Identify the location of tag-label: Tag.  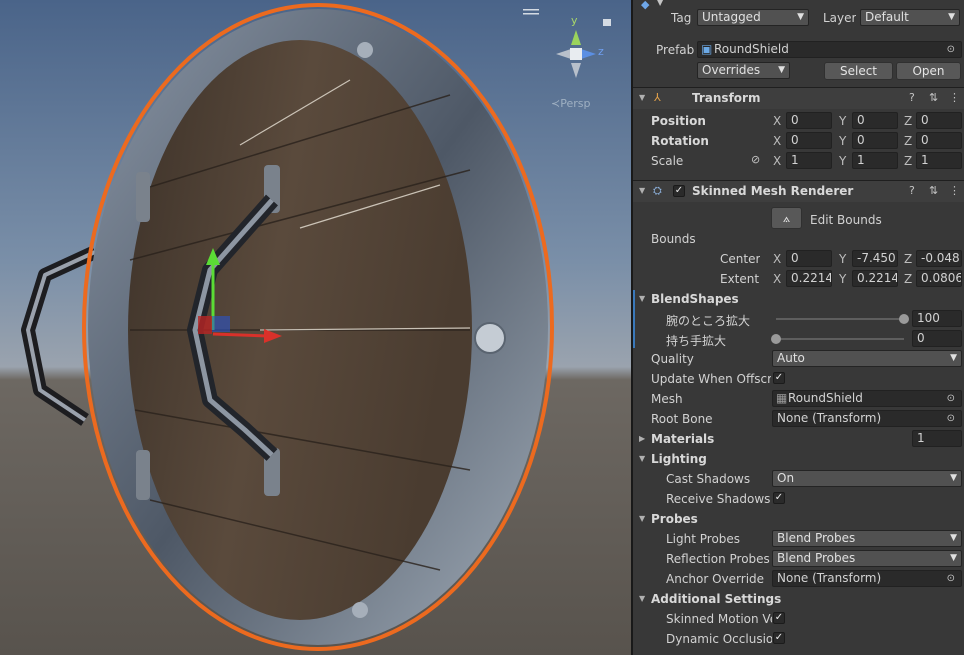
(681, 18).